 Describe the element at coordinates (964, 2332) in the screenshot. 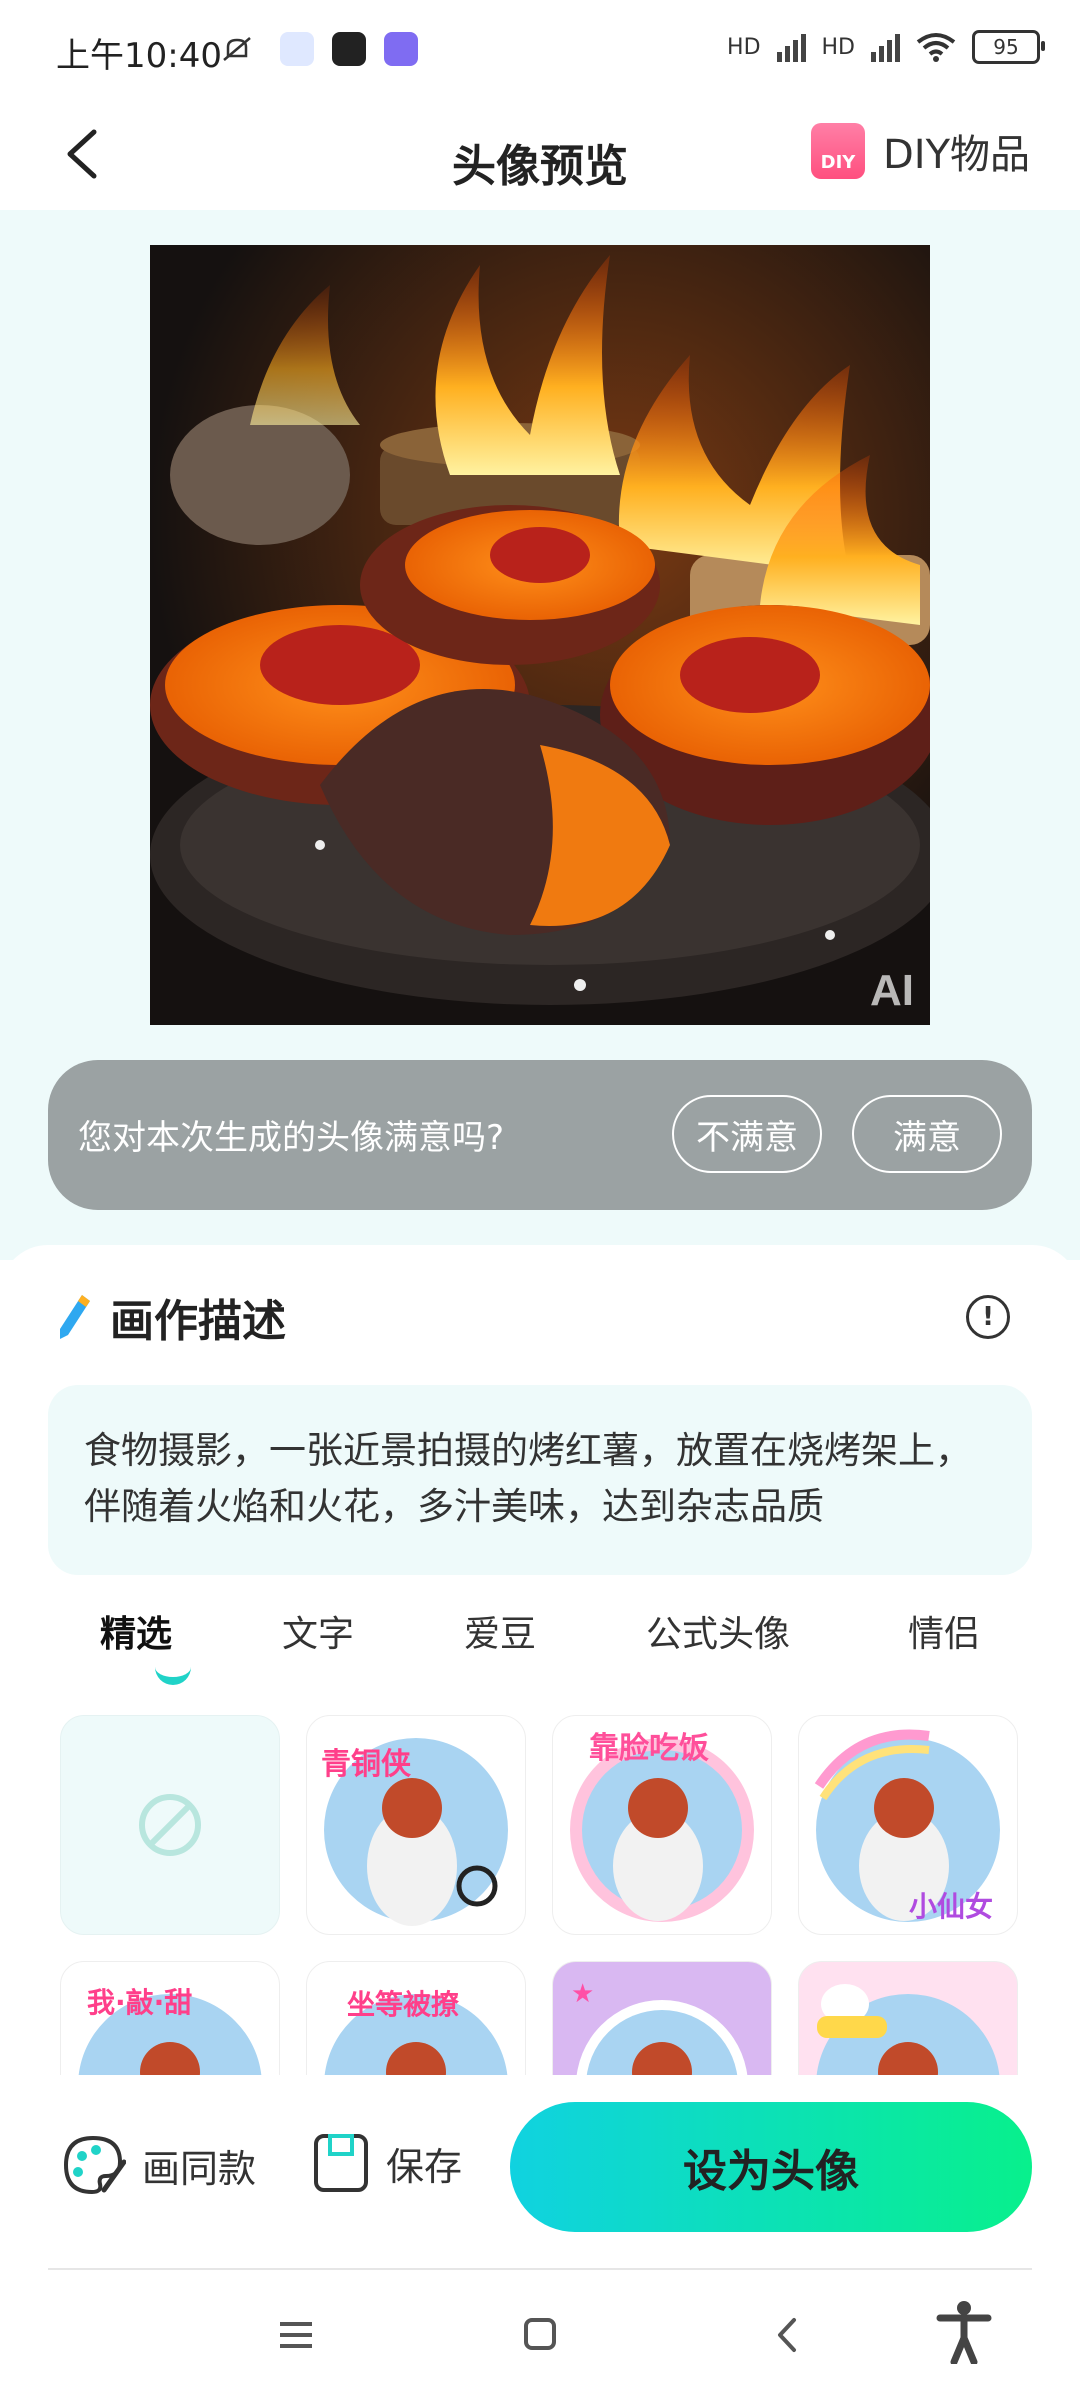

I see `accessibility-icon` at that location.